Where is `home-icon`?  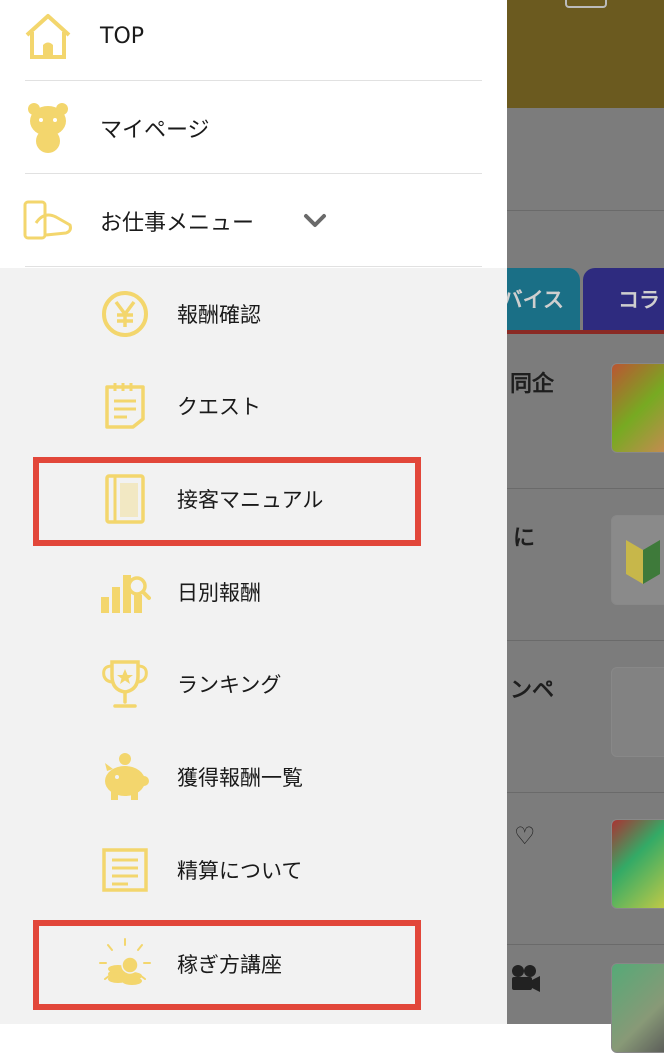
home-icon is located at coordinates (48, 36).